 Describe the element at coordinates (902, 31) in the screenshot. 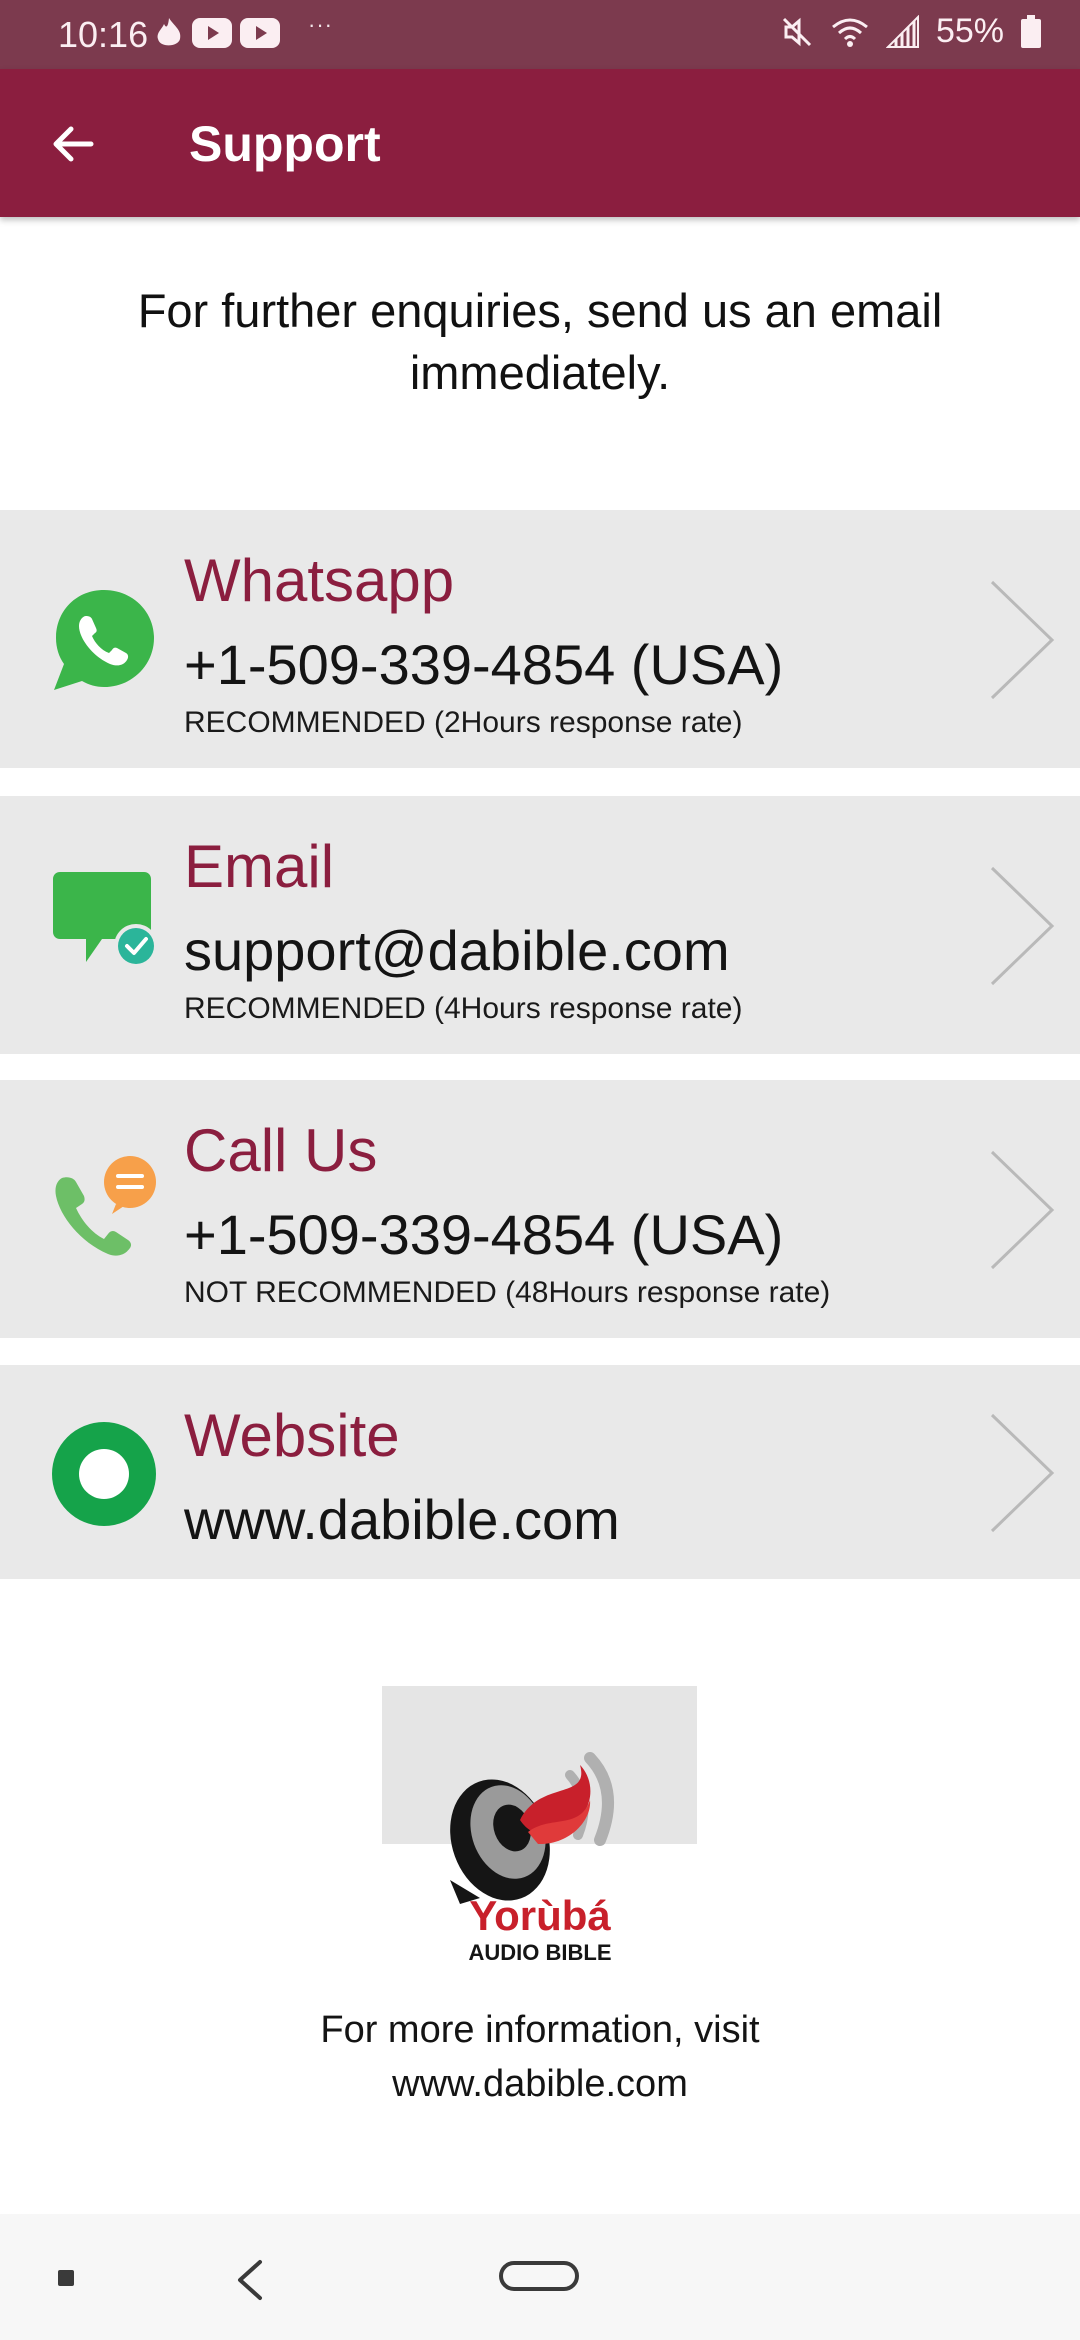

I see `signal-icon` at that location.